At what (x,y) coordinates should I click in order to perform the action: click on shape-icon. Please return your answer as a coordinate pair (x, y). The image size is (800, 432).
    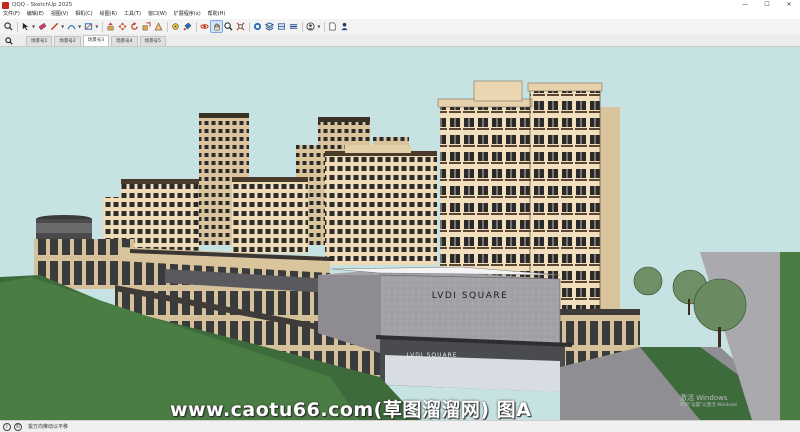
    Looking at the image, I should click on (71, 26).